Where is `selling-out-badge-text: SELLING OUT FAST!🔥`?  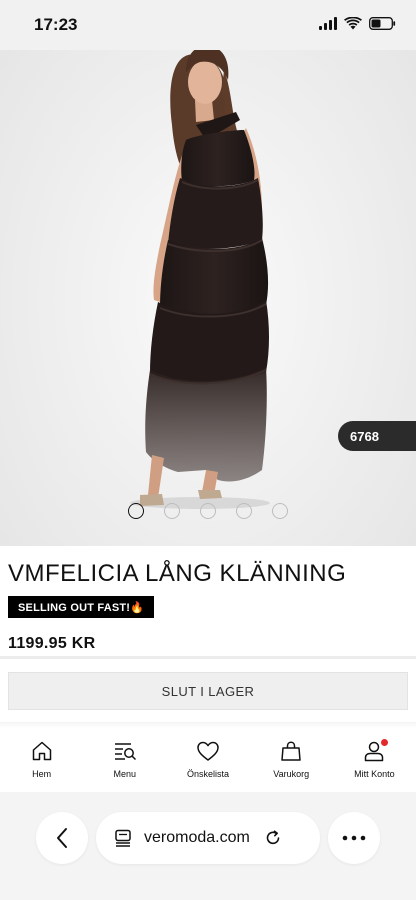
selling-out-badge-text: SELLING OUT FAST!🔥 is located at coordinates (81, 607).